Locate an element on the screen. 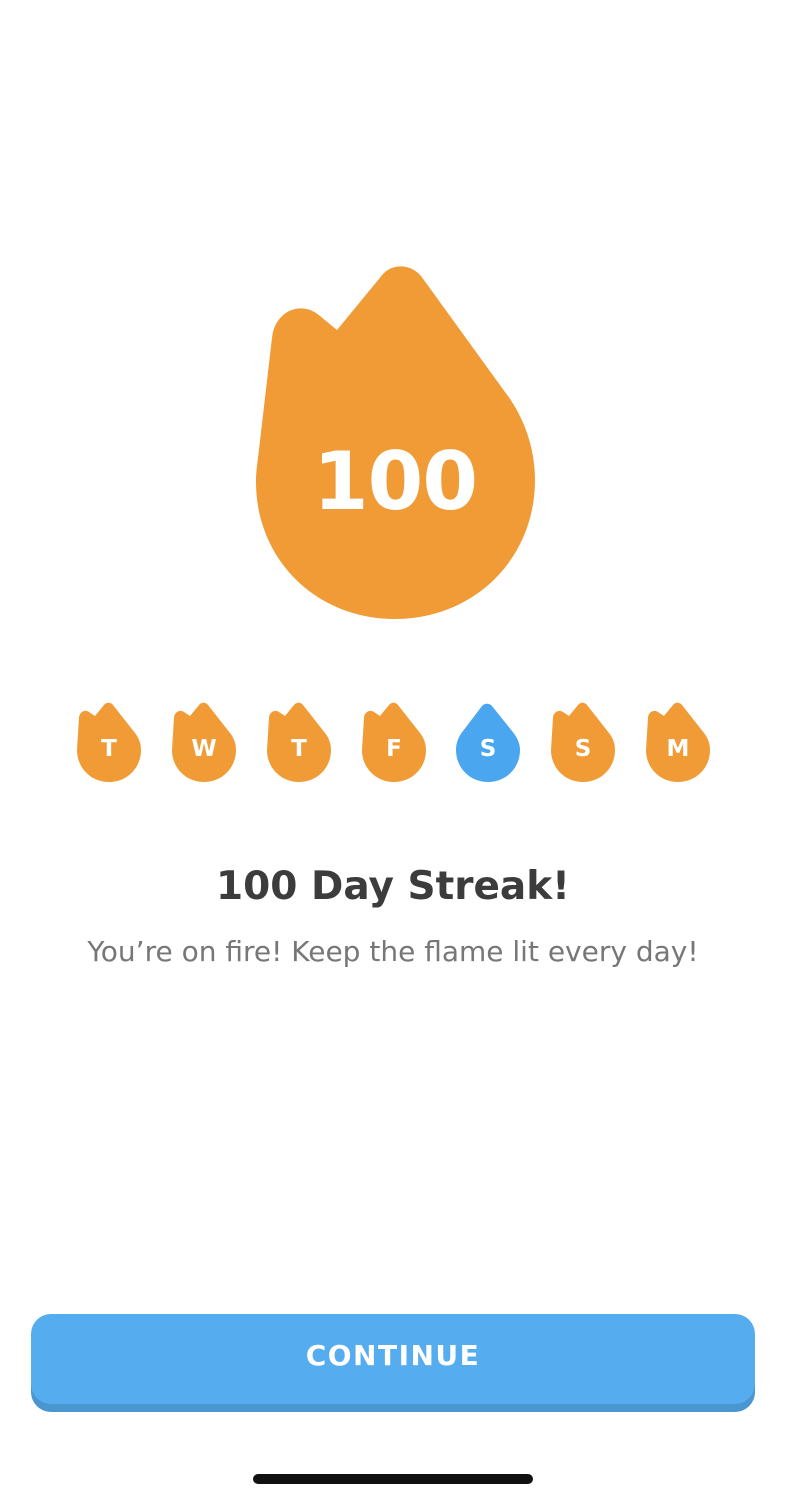 This screenshot has height=1500, width=786. streak-count: 100 is located at coordinates (395, 481).